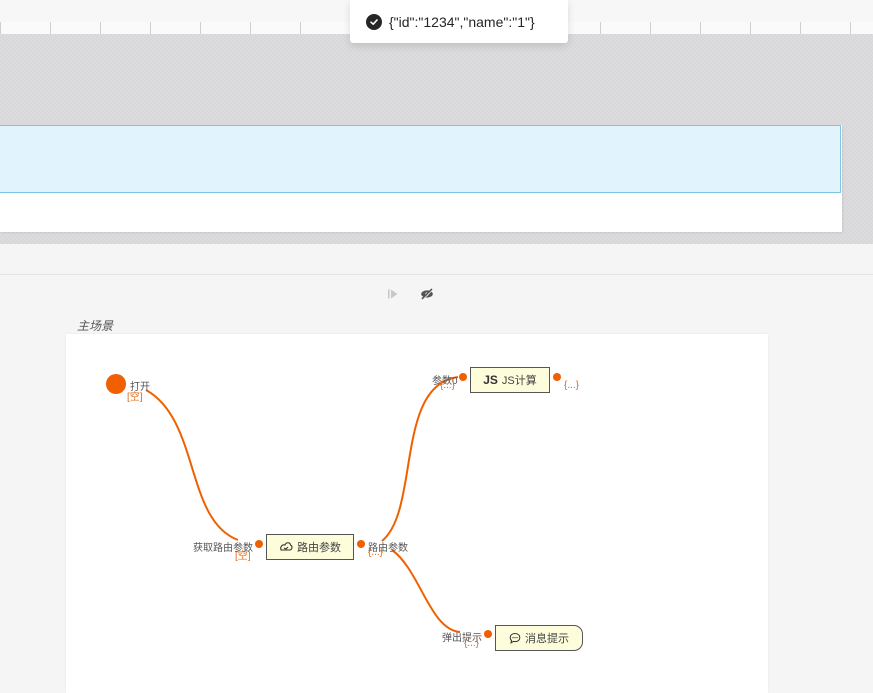  Describe the element at coordinates (515, 638) in the screenshot. I see `message-icon` at that location.